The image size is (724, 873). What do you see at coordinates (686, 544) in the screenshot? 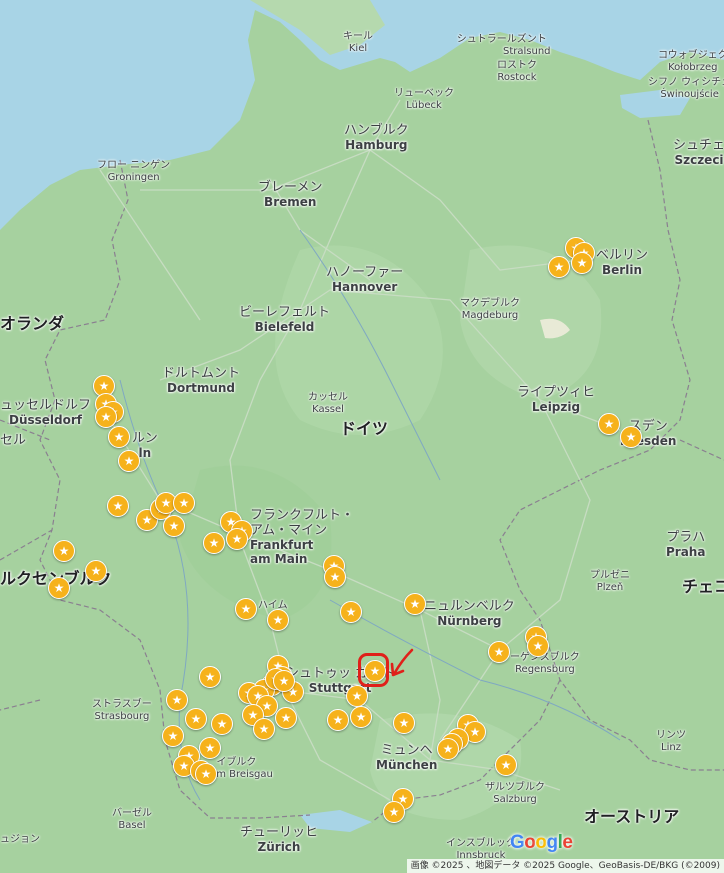
I see `label-prague: プラハ Praha` at bounding box center [686, 544].